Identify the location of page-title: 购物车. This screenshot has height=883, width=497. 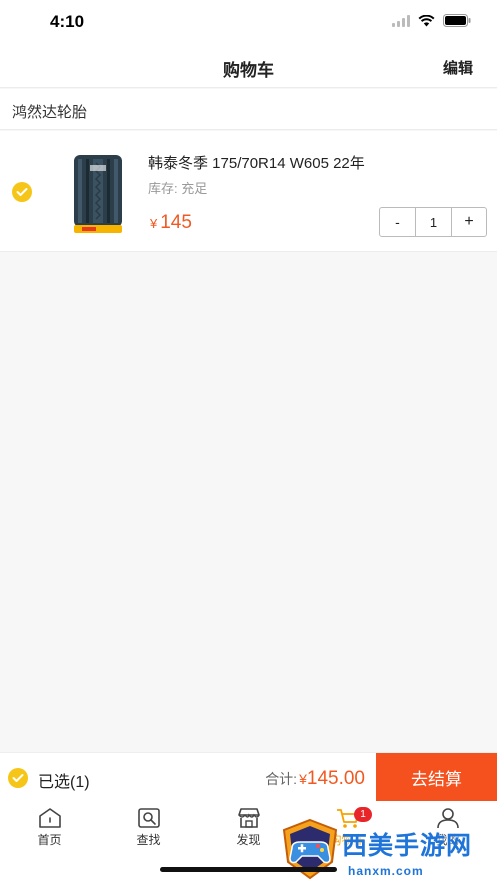
(248, 70).